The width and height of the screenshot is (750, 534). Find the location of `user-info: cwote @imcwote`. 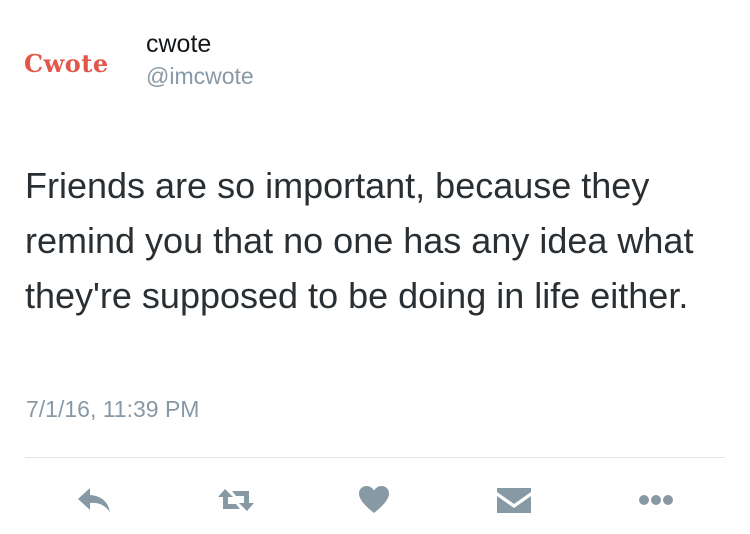

user-info: cwote @imcwote is located at coordinates (200, 60).